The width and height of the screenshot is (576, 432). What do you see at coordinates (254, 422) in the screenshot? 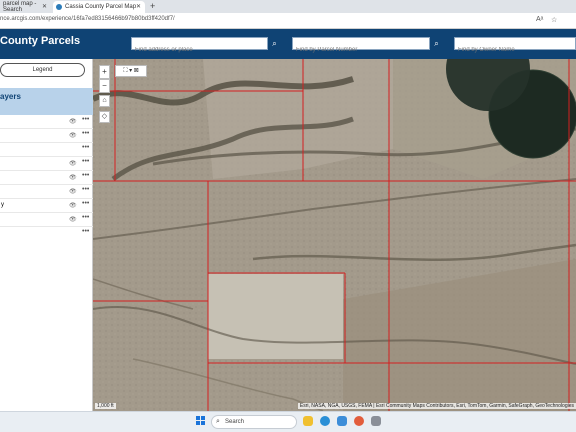
I see `taskbar-search-box: ⌕ Search` at bounding box center [254, 422].